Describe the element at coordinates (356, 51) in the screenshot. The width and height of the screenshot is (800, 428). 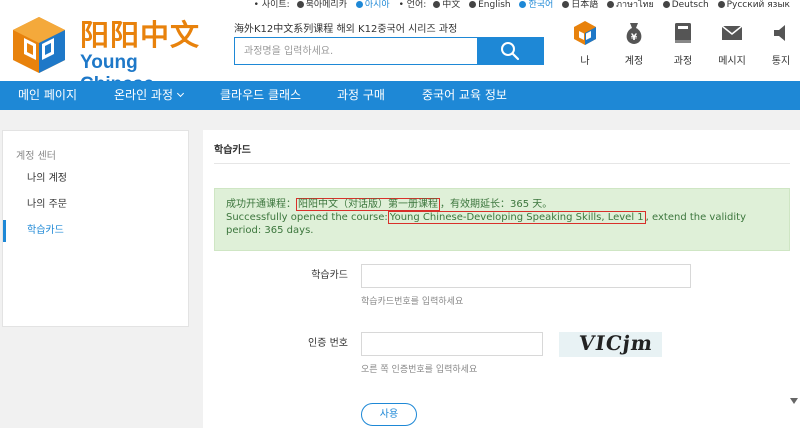
I see `search-input` at that location.